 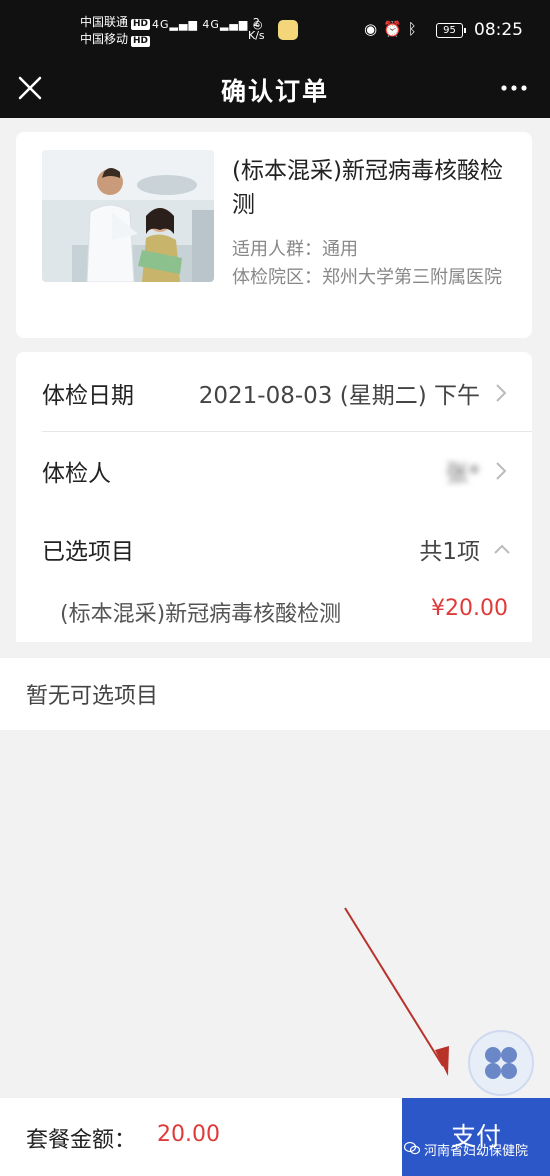 What do you see at coordinates (104, 39) in the screenshot?
I see `carrier2: 中国移动` at bounding box center [104, 39].